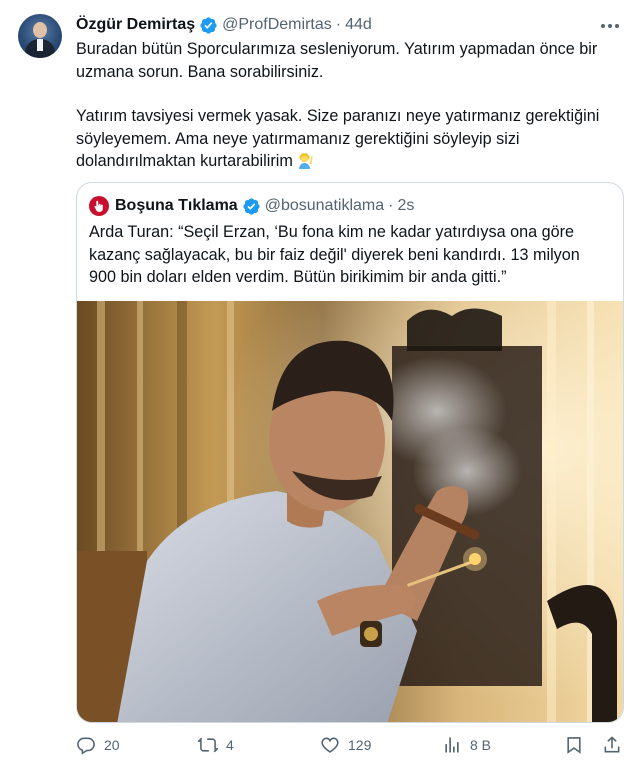 The image size is (640, 770). Describe the element at coordinates (324, 206) in the screenshot. I see `quoted-author-handle: @bosunatiklama` at that location.